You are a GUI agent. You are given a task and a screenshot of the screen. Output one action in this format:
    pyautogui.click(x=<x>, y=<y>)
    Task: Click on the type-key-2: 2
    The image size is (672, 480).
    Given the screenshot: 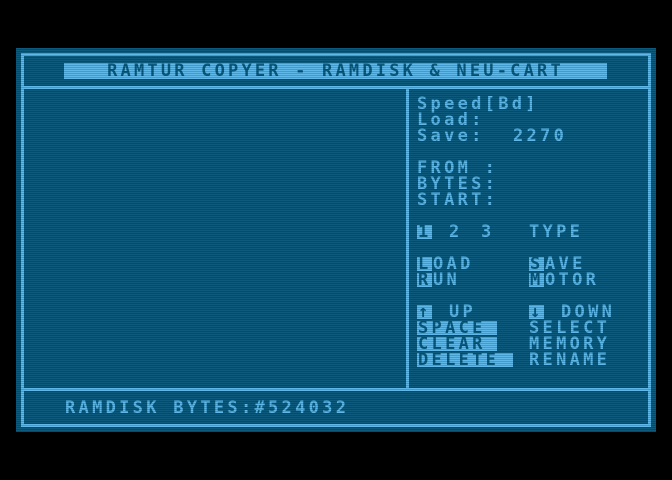 What is the action you would take?
    pyautogui.click(x=456, y=232)
    